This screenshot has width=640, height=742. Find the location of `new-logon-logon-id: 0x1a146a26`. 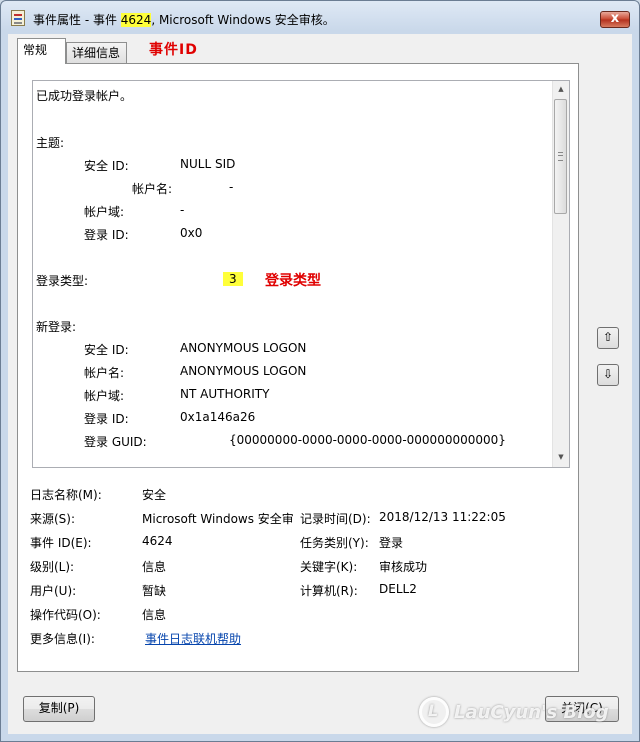

new-logon-logon-id: 0x1a146a26 is located at coordinates (218, 417).